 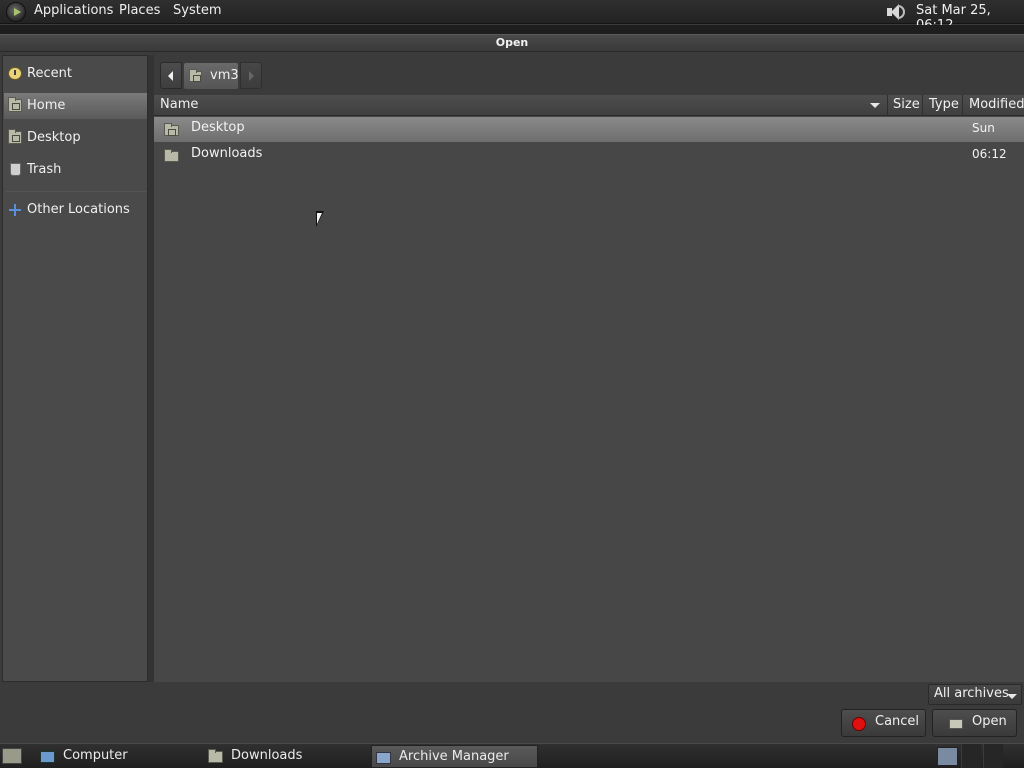 I want to click on sidebar-item-label: Home, so click(x=46, y=105).